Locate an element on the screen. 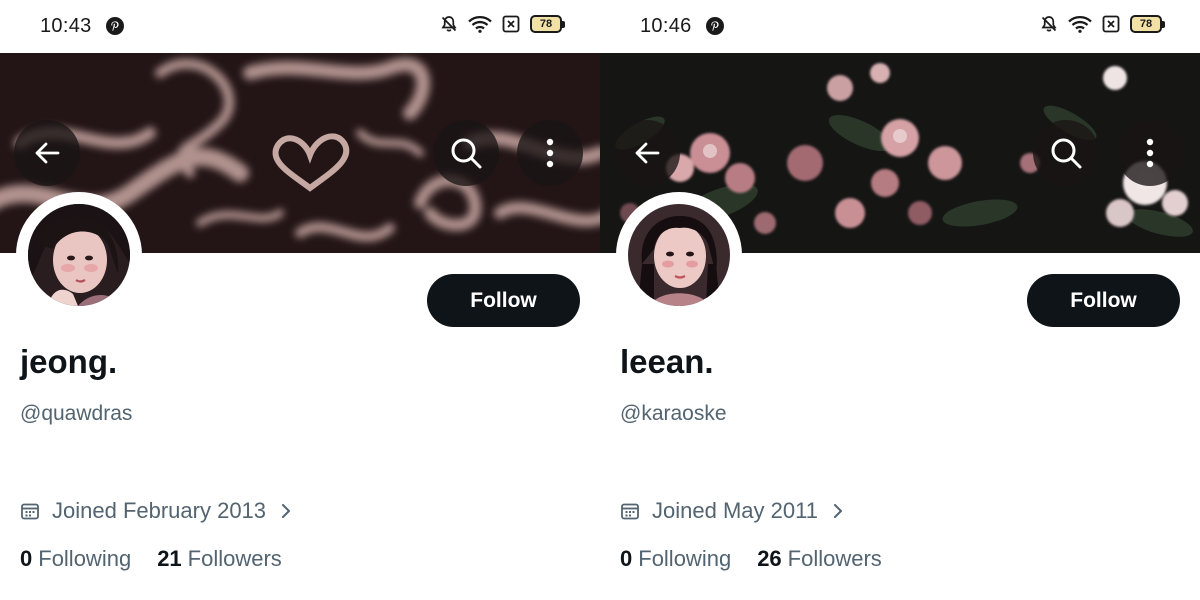 This screenshot has width=1200, height=600. follow-stats: 0 Following 21 Followers is located at coordinates (164, 559).